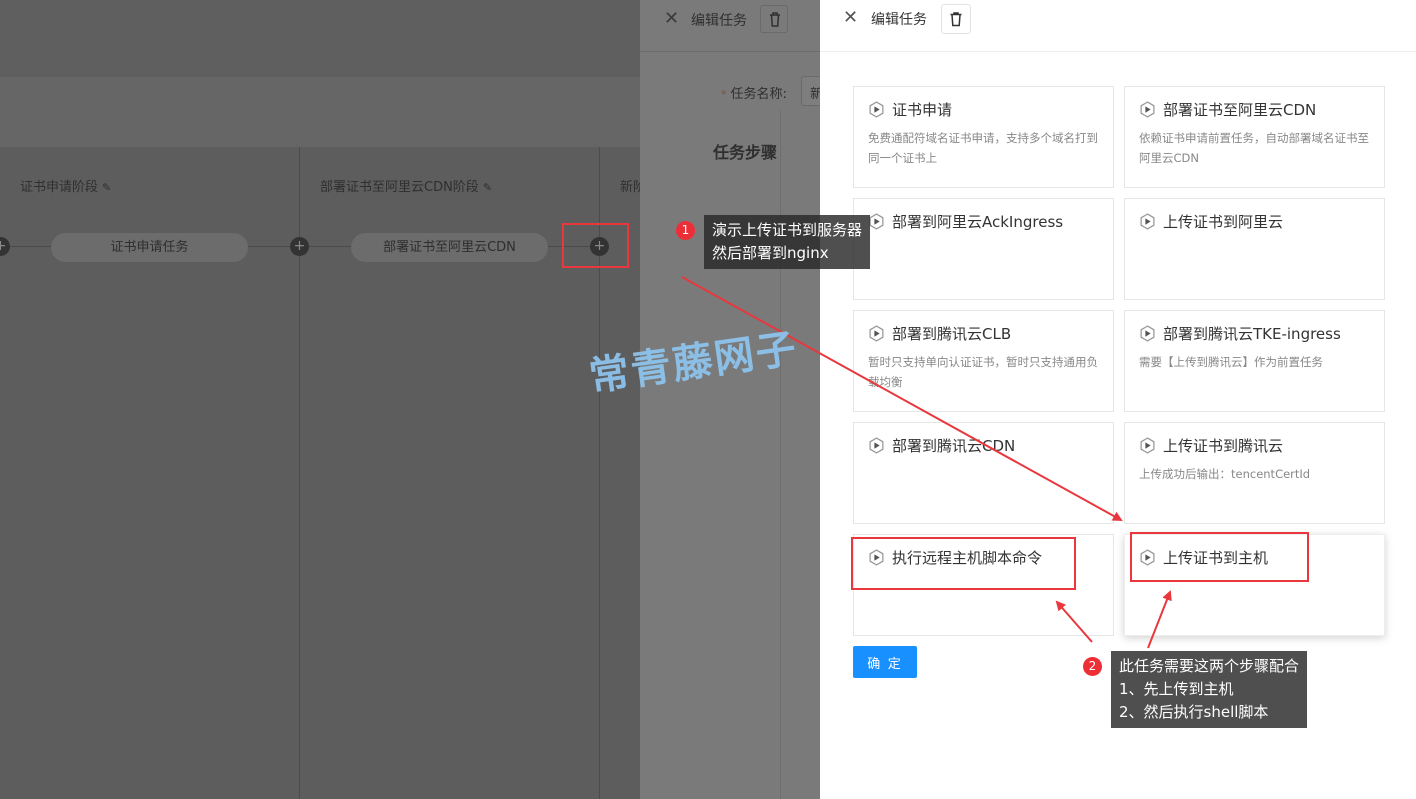  I want to click on task-plugin-card: 部署到腾讯云CLB 暂时只支持单向认证证书，暂时只支持通用负载均衡, so click(983, 361).